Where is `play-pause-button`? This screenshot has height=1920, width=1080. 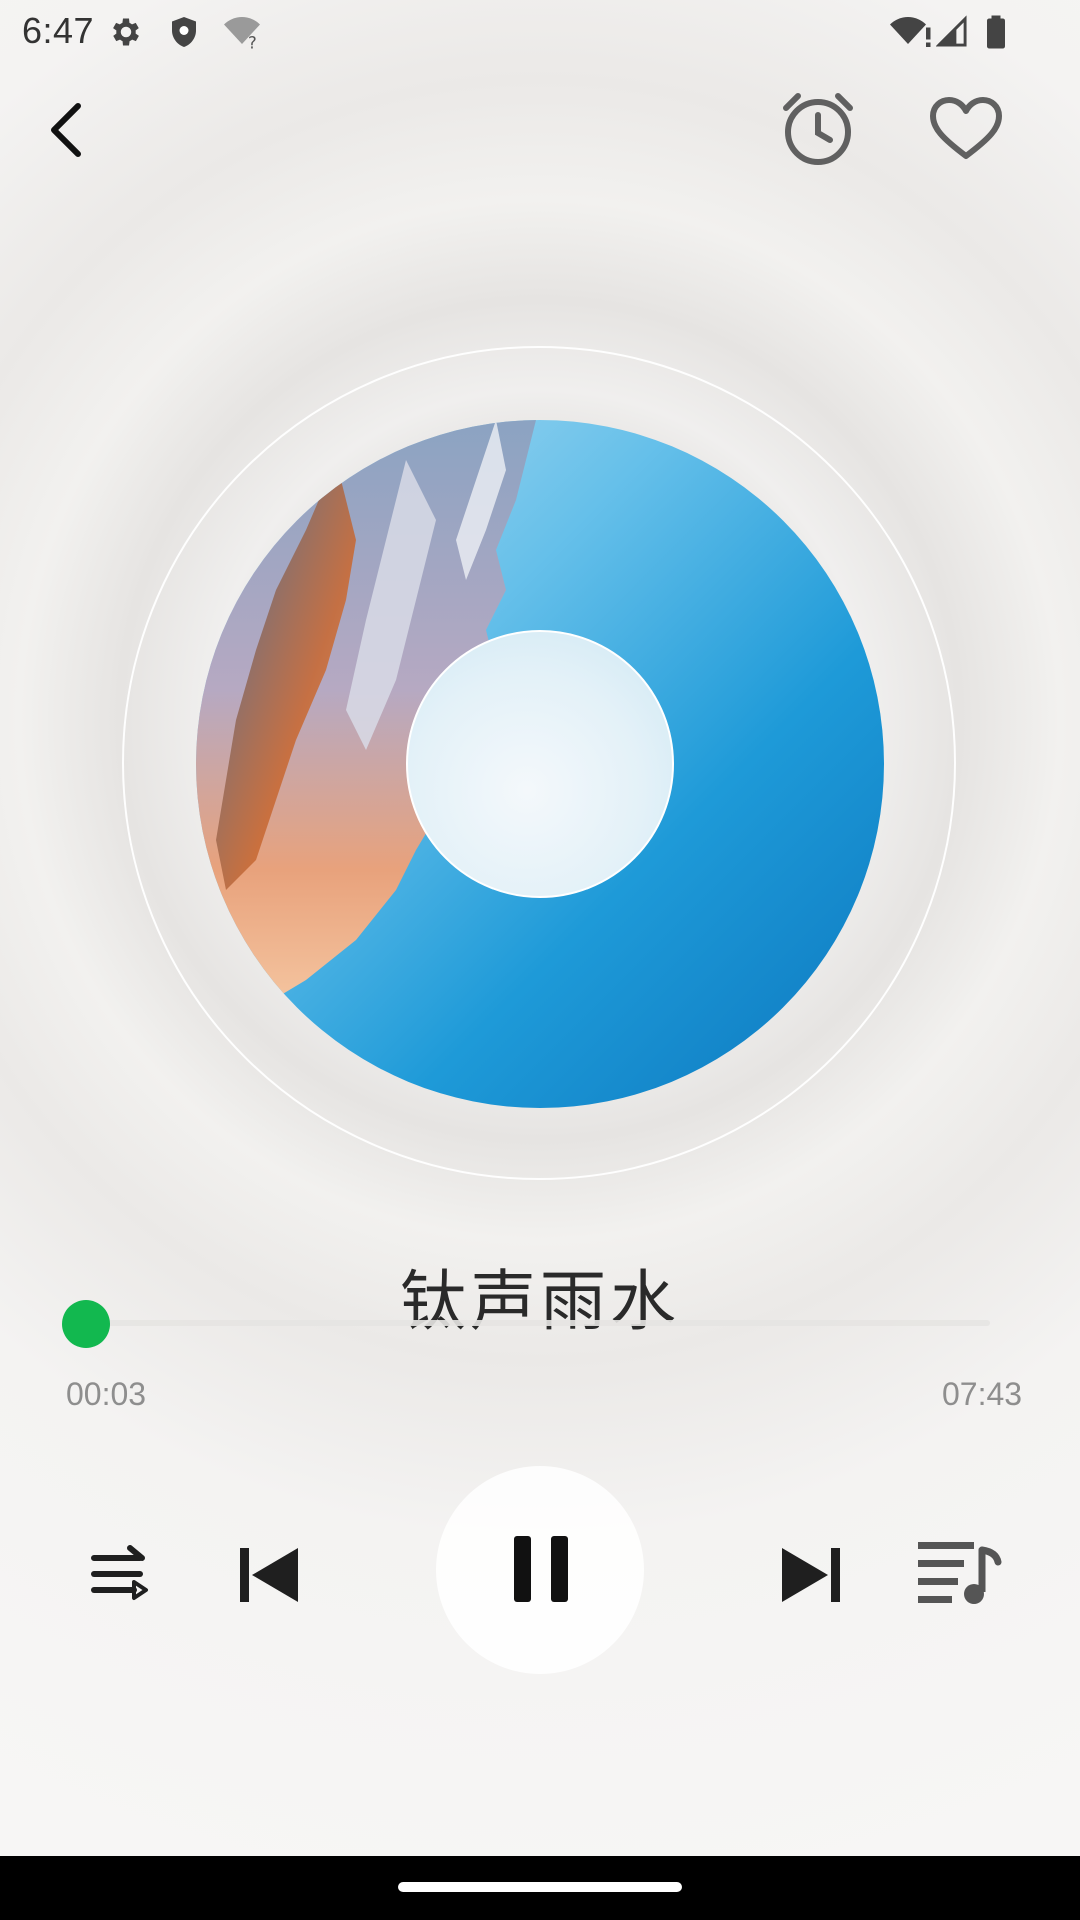 play-pause-button is located at coordinates (540, 1570).